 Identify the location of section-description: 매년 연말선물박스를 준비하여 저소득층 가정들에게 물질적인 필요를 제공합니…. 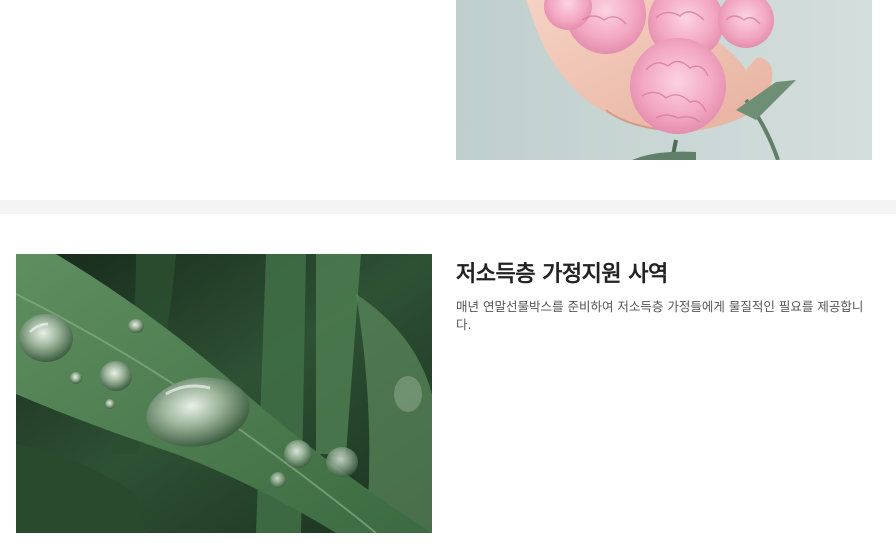
(660, 315).